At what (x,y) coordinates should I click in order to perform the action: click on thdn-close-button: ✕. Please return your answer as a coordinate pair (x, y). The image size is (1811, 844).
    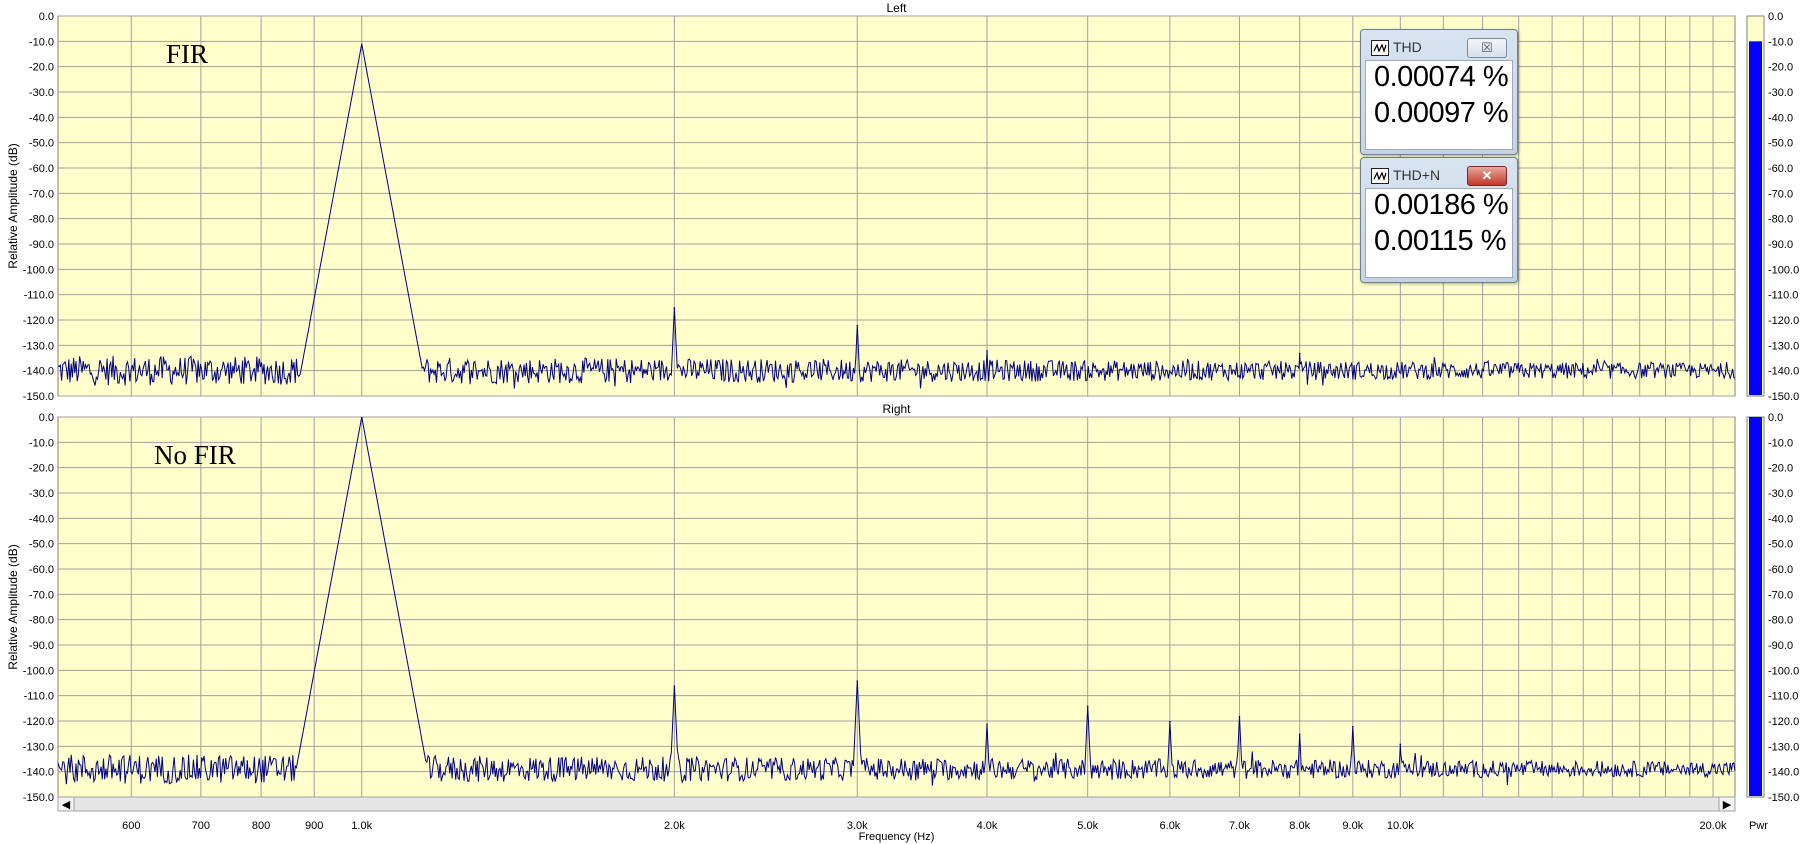
    Looking at the image, I should click on (1487, 176).